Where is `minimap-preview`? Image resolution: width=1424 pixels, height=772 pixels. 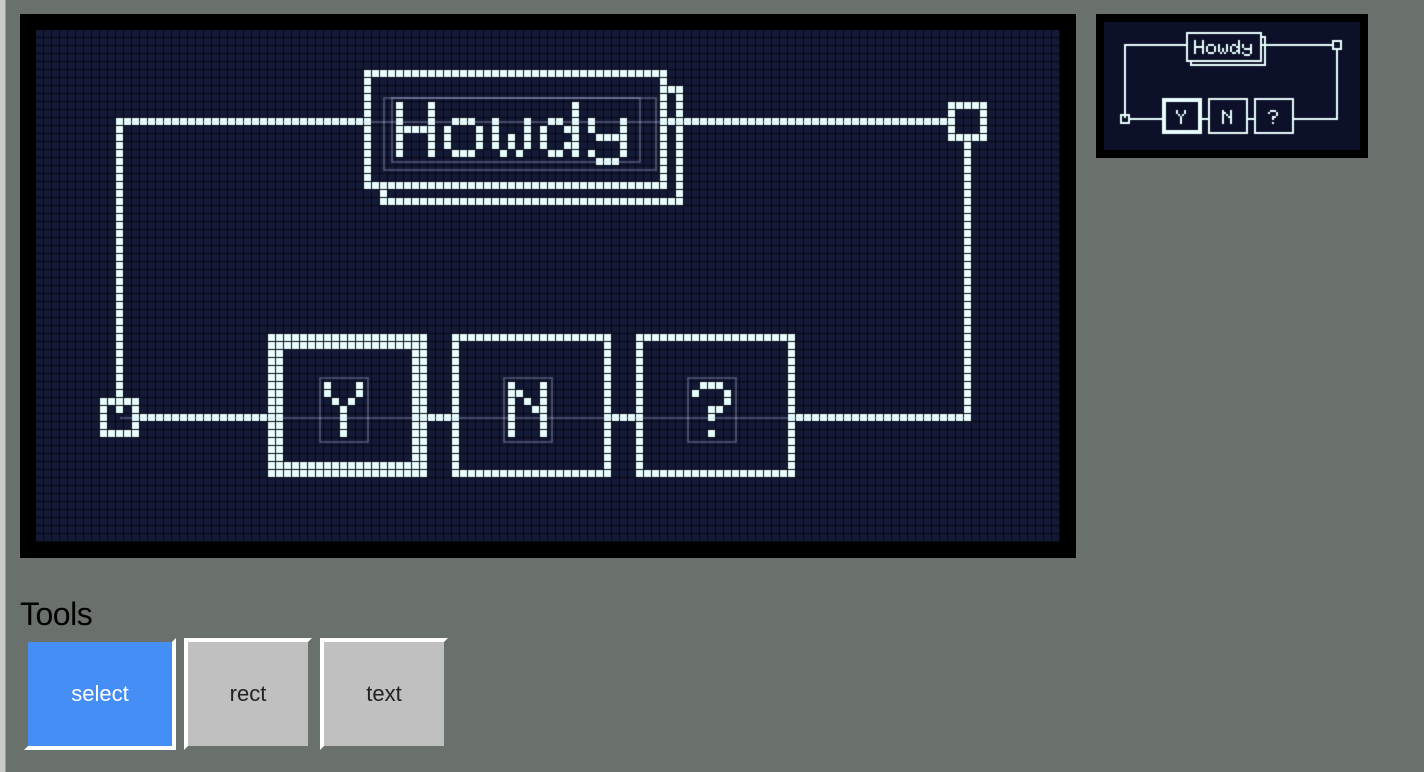 minimap-preview is located at coordinates (1232, 86).